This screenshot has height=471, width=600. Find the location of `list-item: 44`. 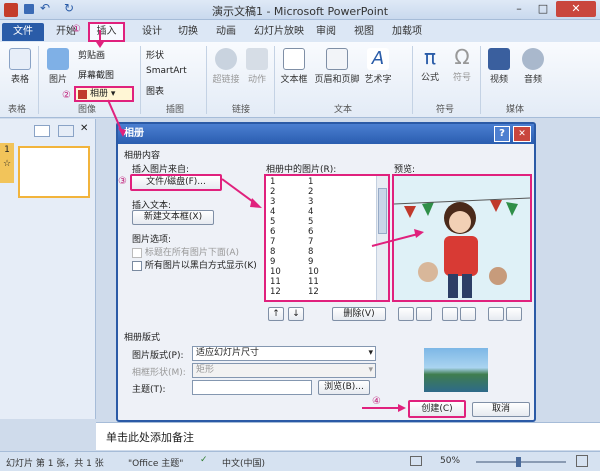

list-item: 44 is located at coordinates (321, 212).